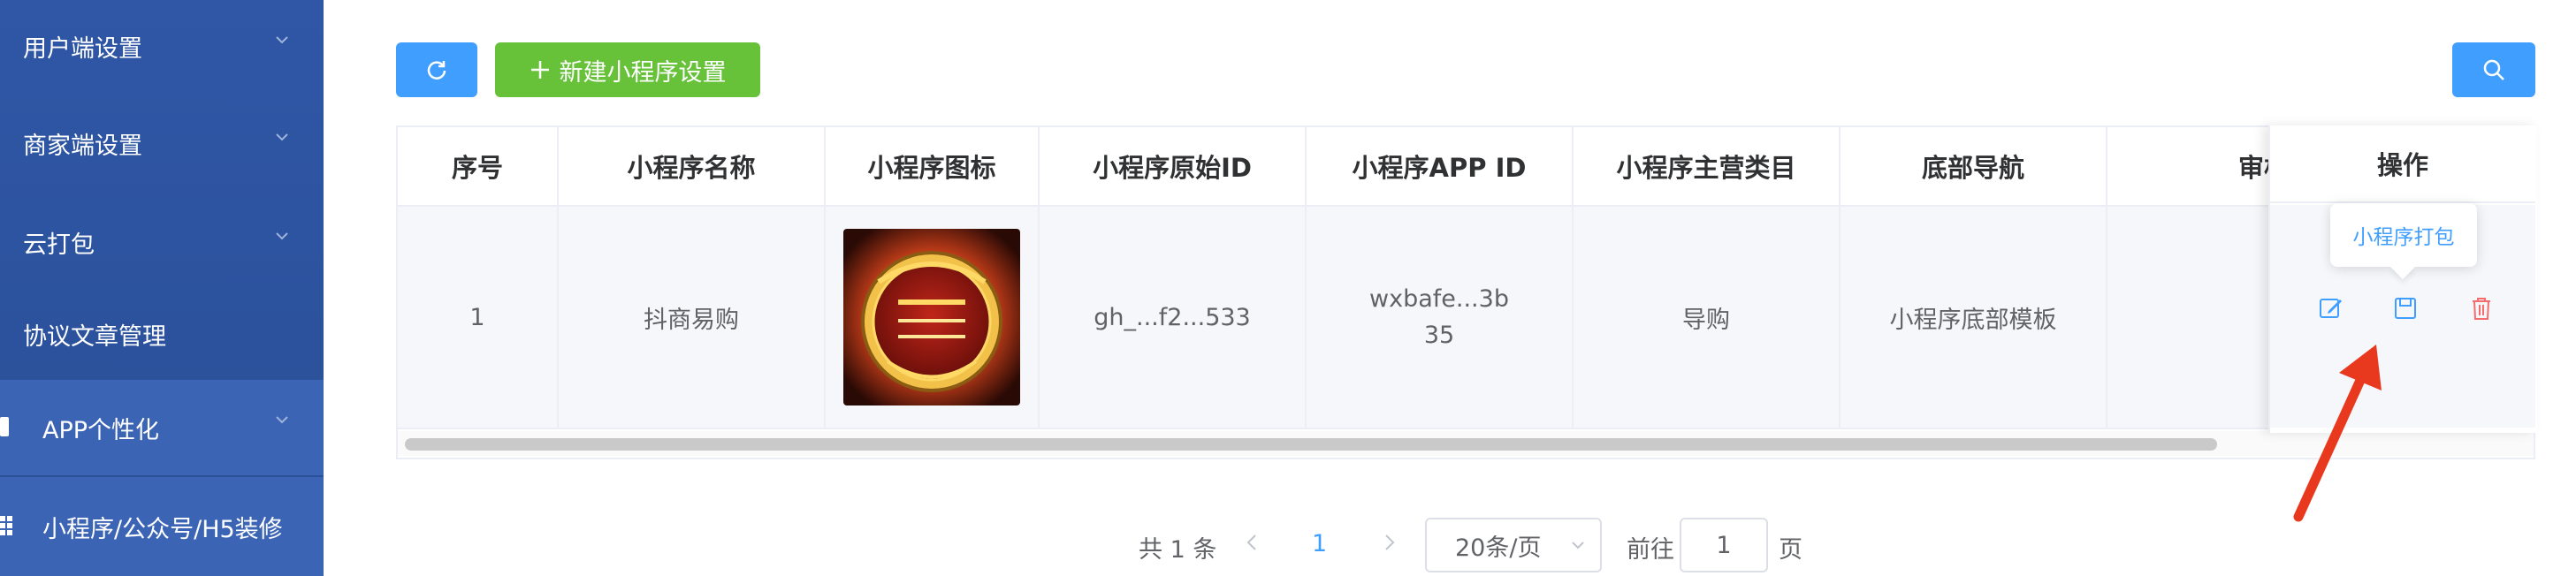 The width and height of the screenshot is (2576, 576). I want to click on col-name: 小程序名称, so click(692, 166).